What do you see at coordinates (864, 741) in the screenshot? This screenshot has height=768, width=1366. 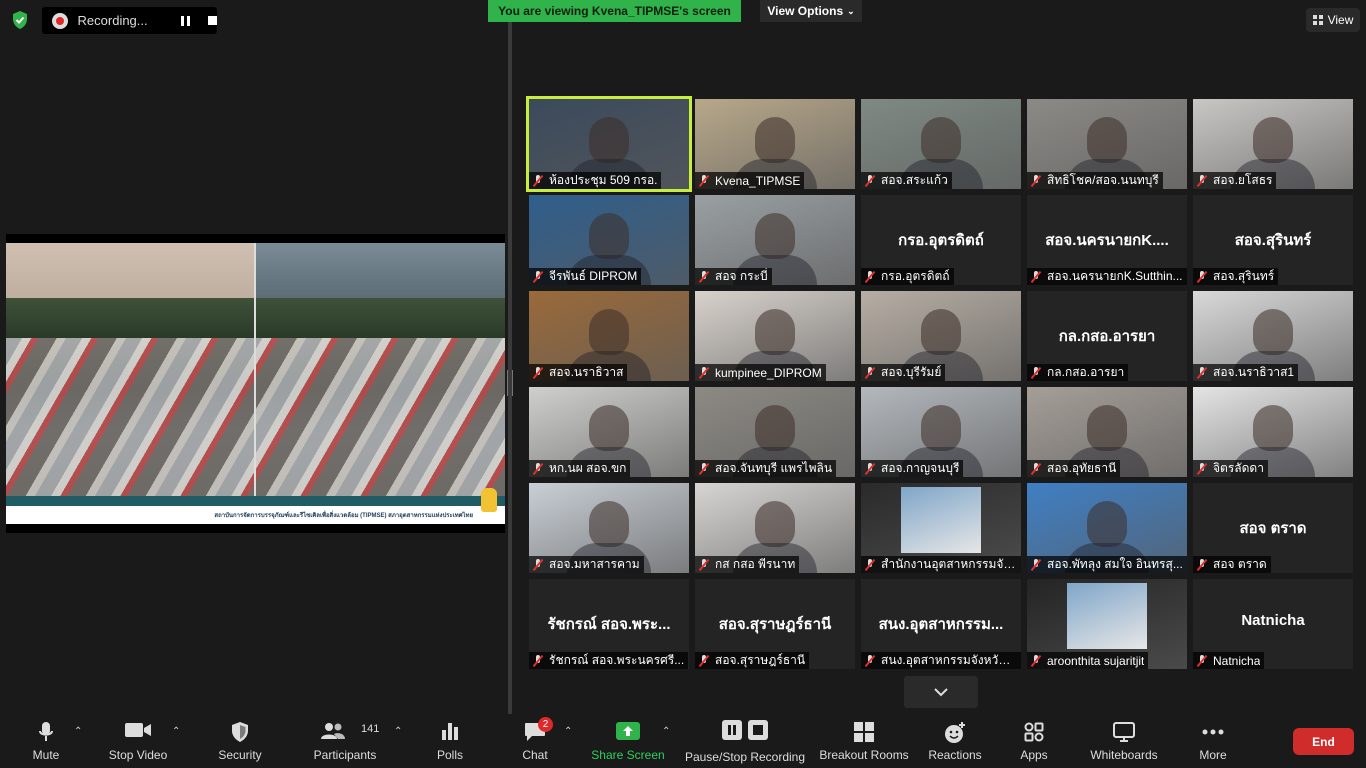 I see `breakout-rooms-button: Breakout Rooms` at bounding box center [864, 741].